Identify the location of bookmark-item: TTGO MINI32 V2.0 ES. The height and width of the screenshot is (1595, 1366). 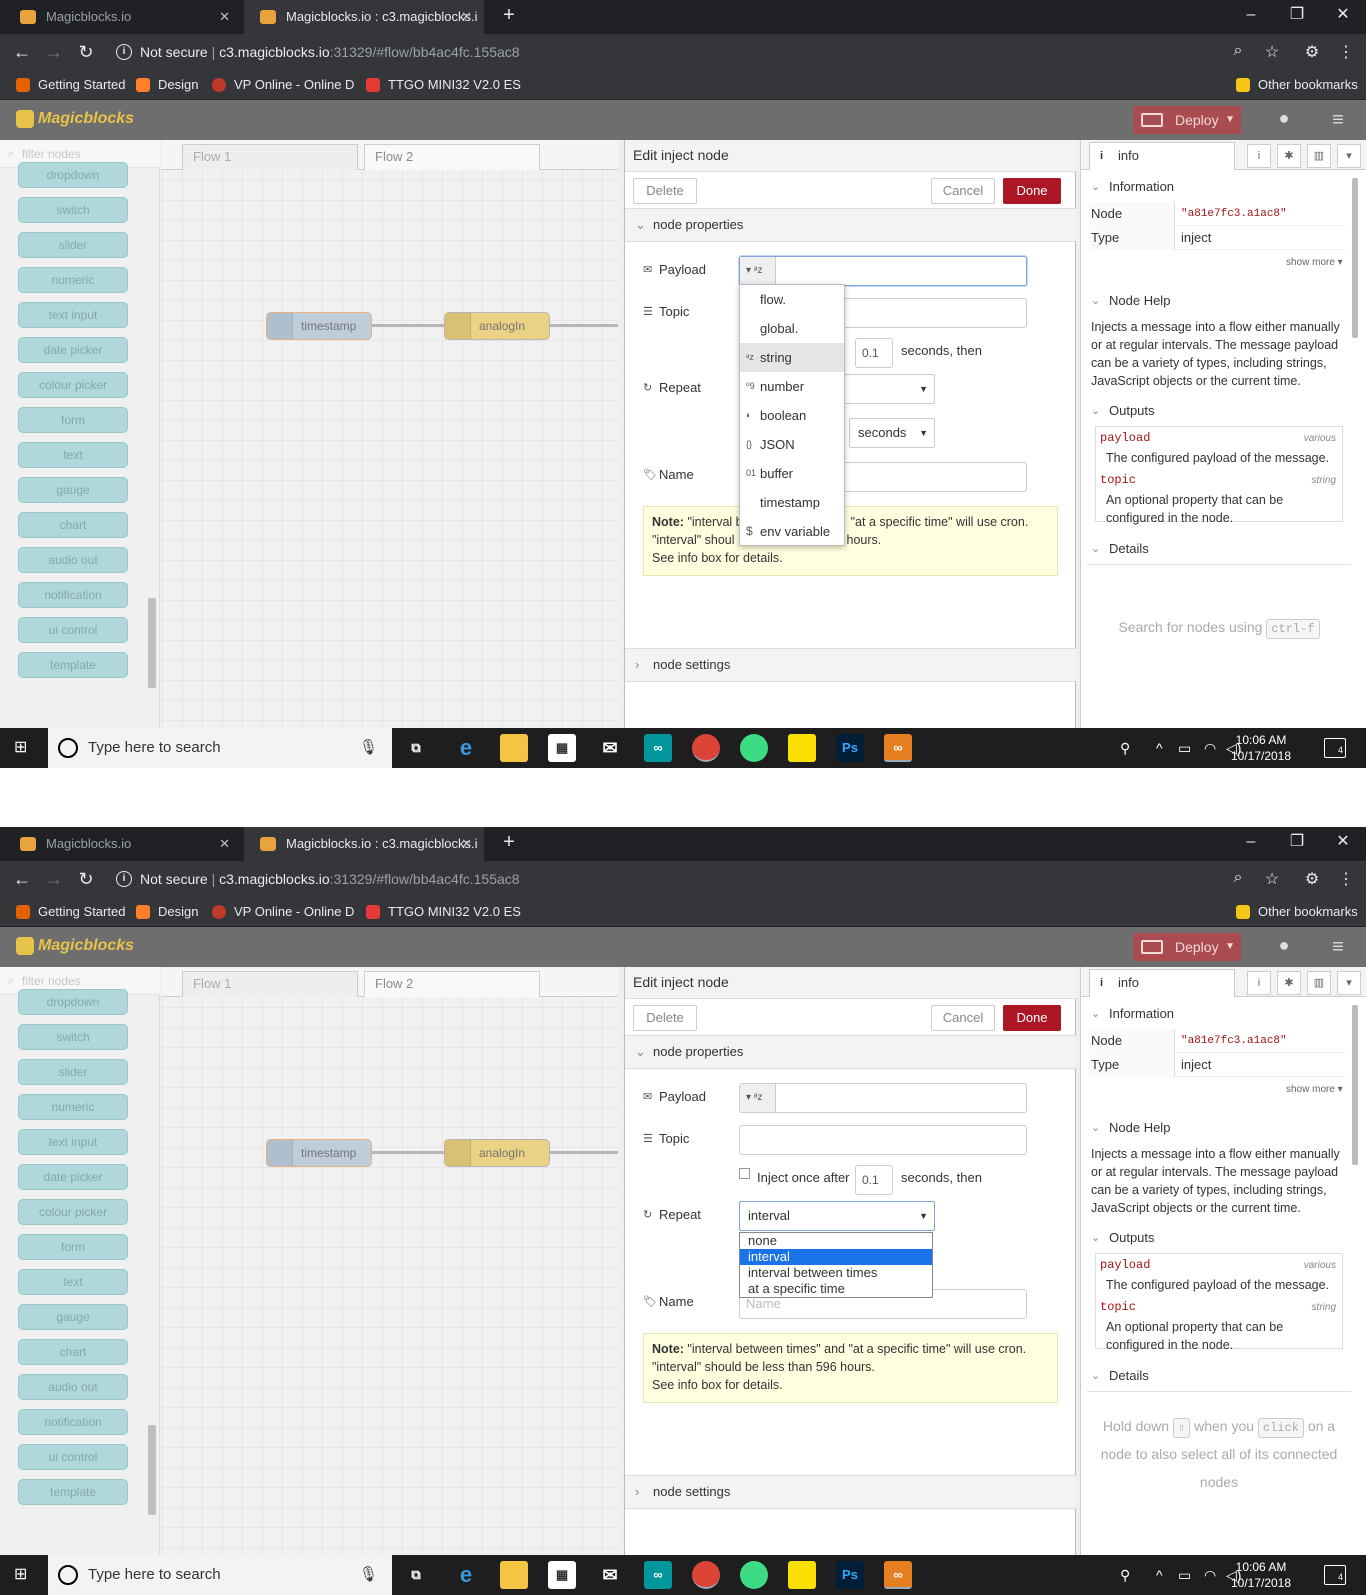
(443, 85).